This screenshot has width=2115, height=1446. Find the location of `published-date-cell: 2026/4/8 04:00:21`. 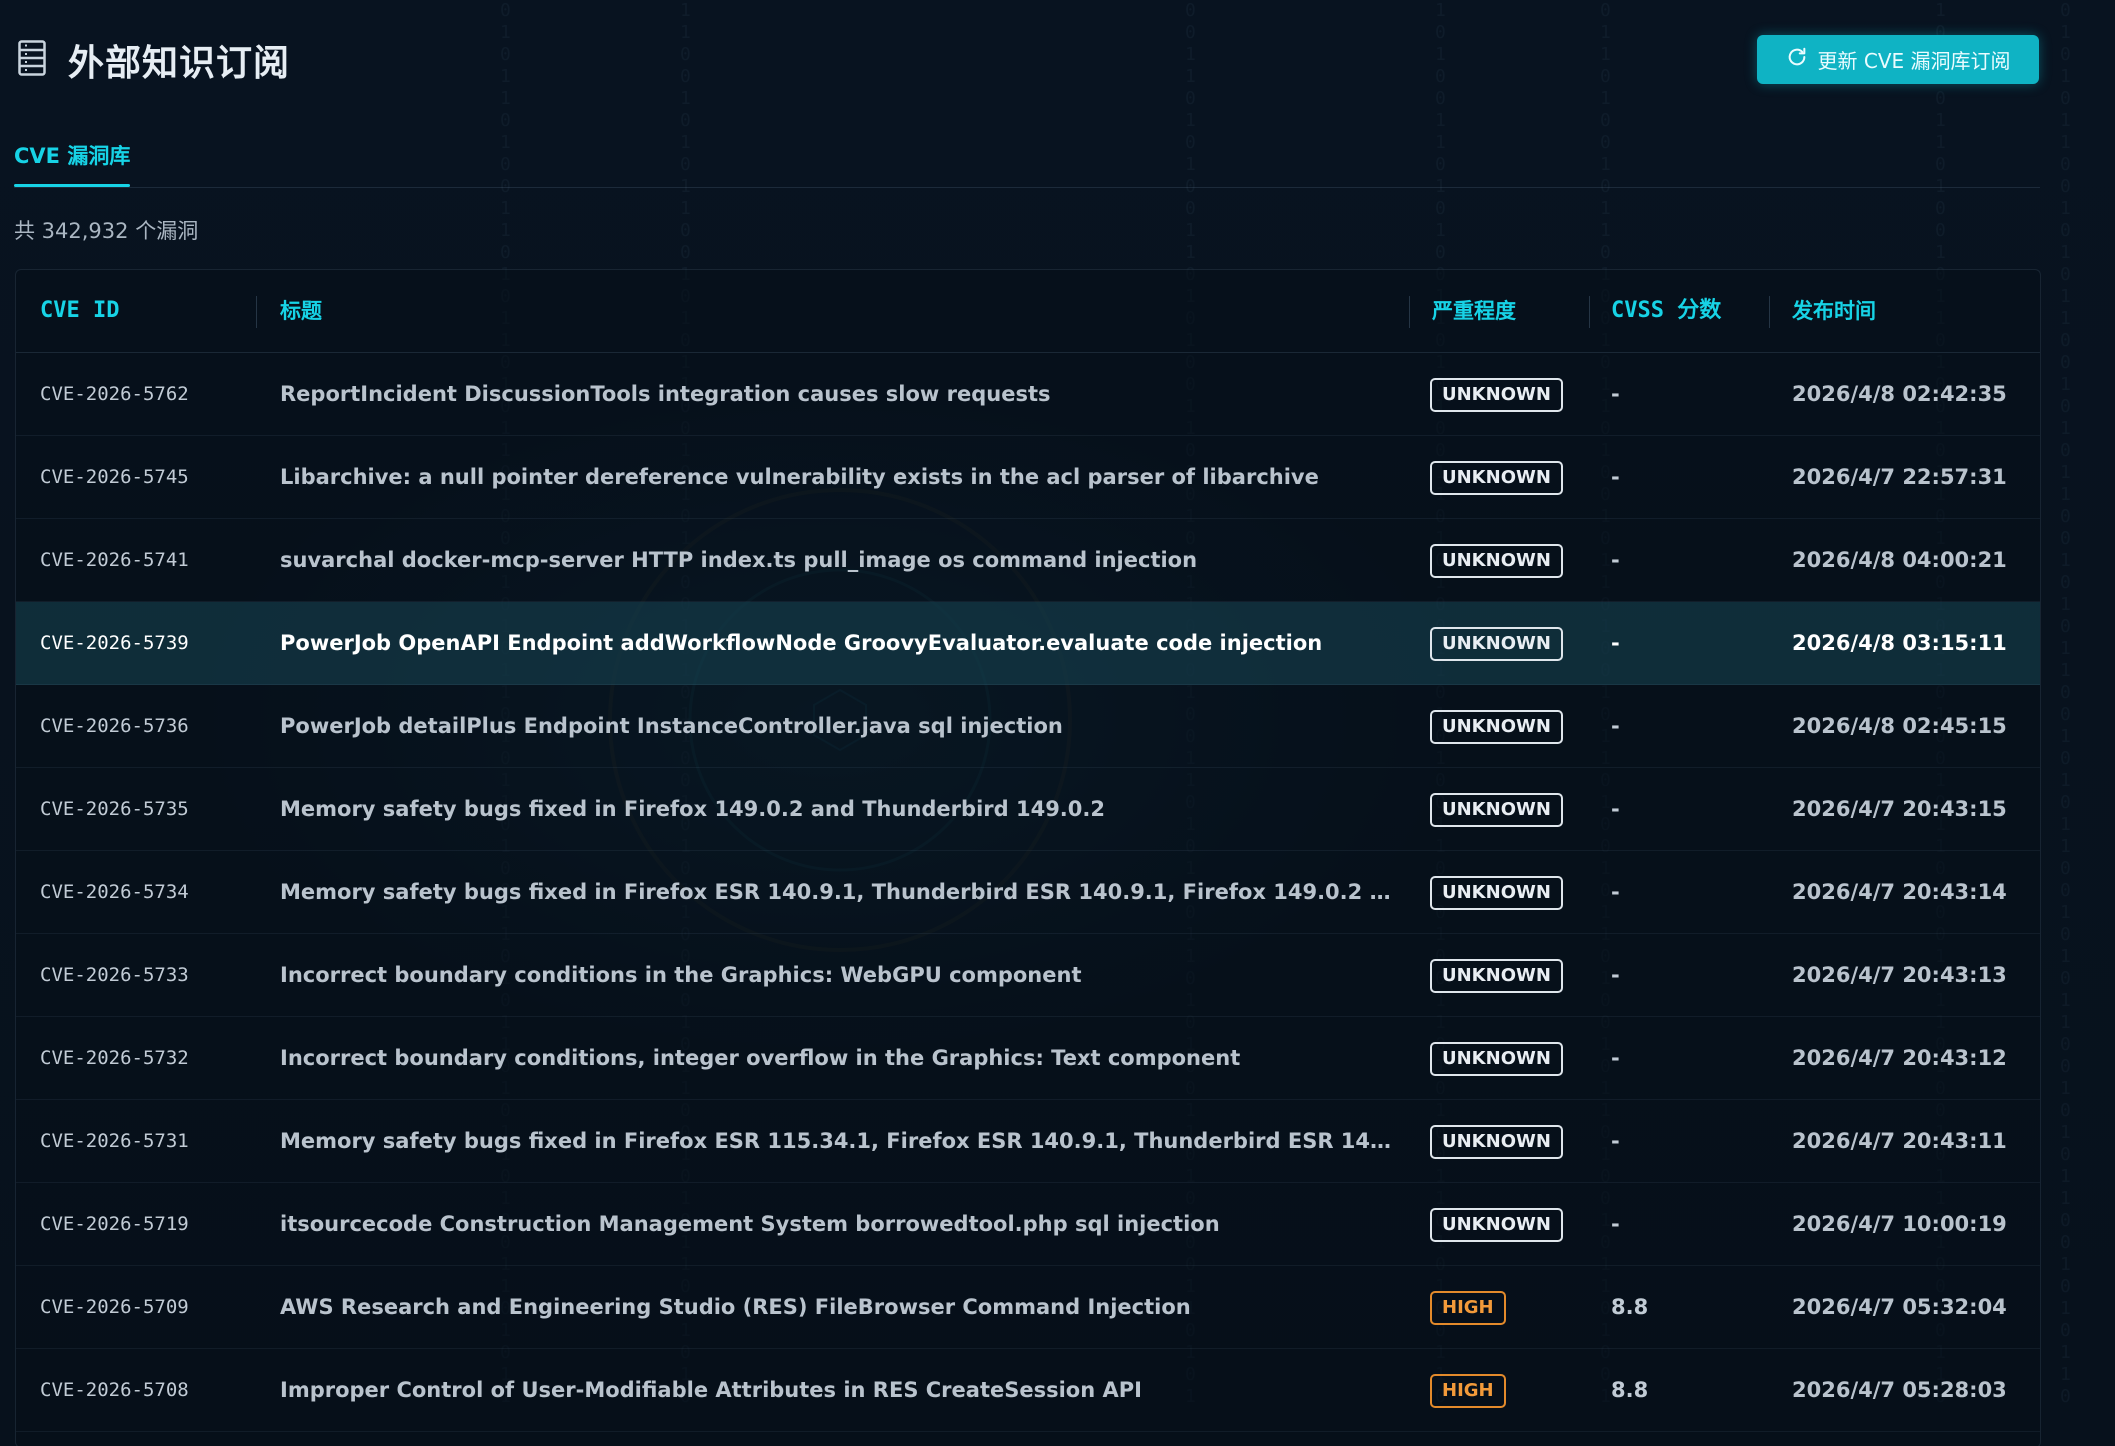

published-date-cell: 2026/4/8 04:00:21 is located at coordinates (1899, 560).